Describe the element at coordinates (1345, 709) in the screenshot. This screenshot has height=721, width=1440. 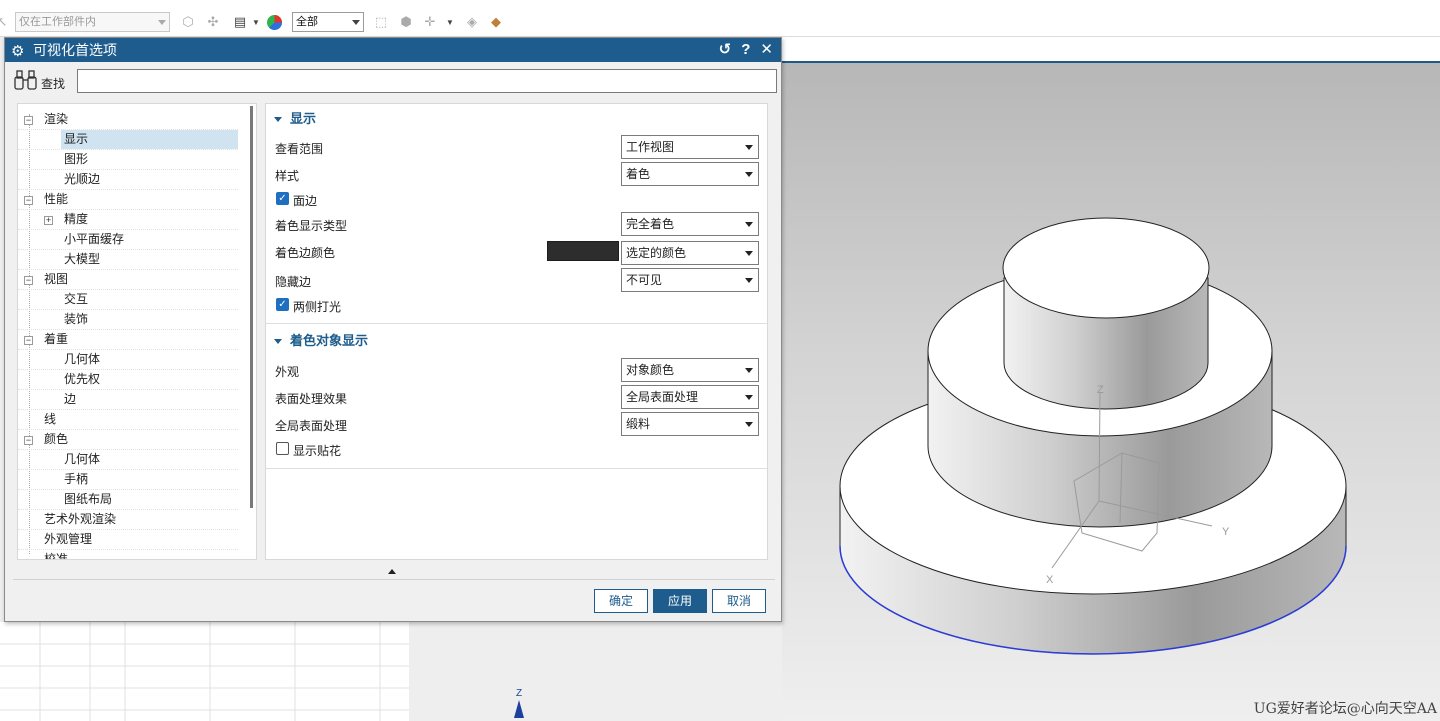
I see `watermark-text: UG爱好者论坛@心向天空AA` at that location.